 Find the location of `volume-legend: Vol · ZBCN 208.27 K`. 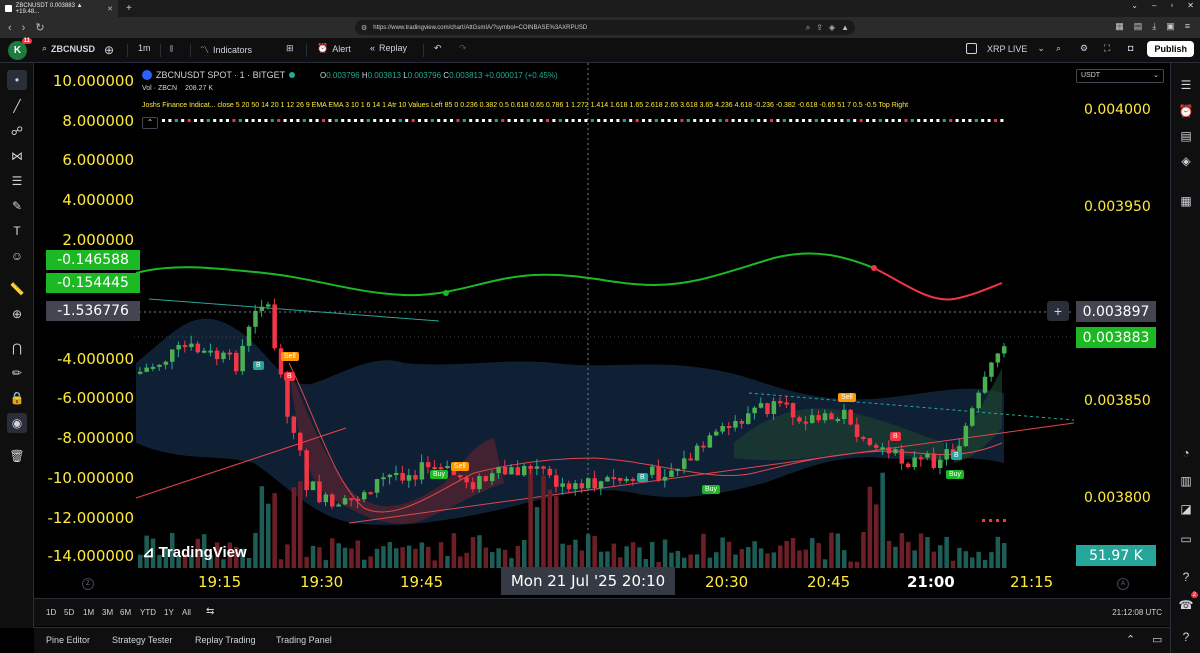

volume-legend: Vol · ZBCN 208.27 K is located at coordinates (177, 88).